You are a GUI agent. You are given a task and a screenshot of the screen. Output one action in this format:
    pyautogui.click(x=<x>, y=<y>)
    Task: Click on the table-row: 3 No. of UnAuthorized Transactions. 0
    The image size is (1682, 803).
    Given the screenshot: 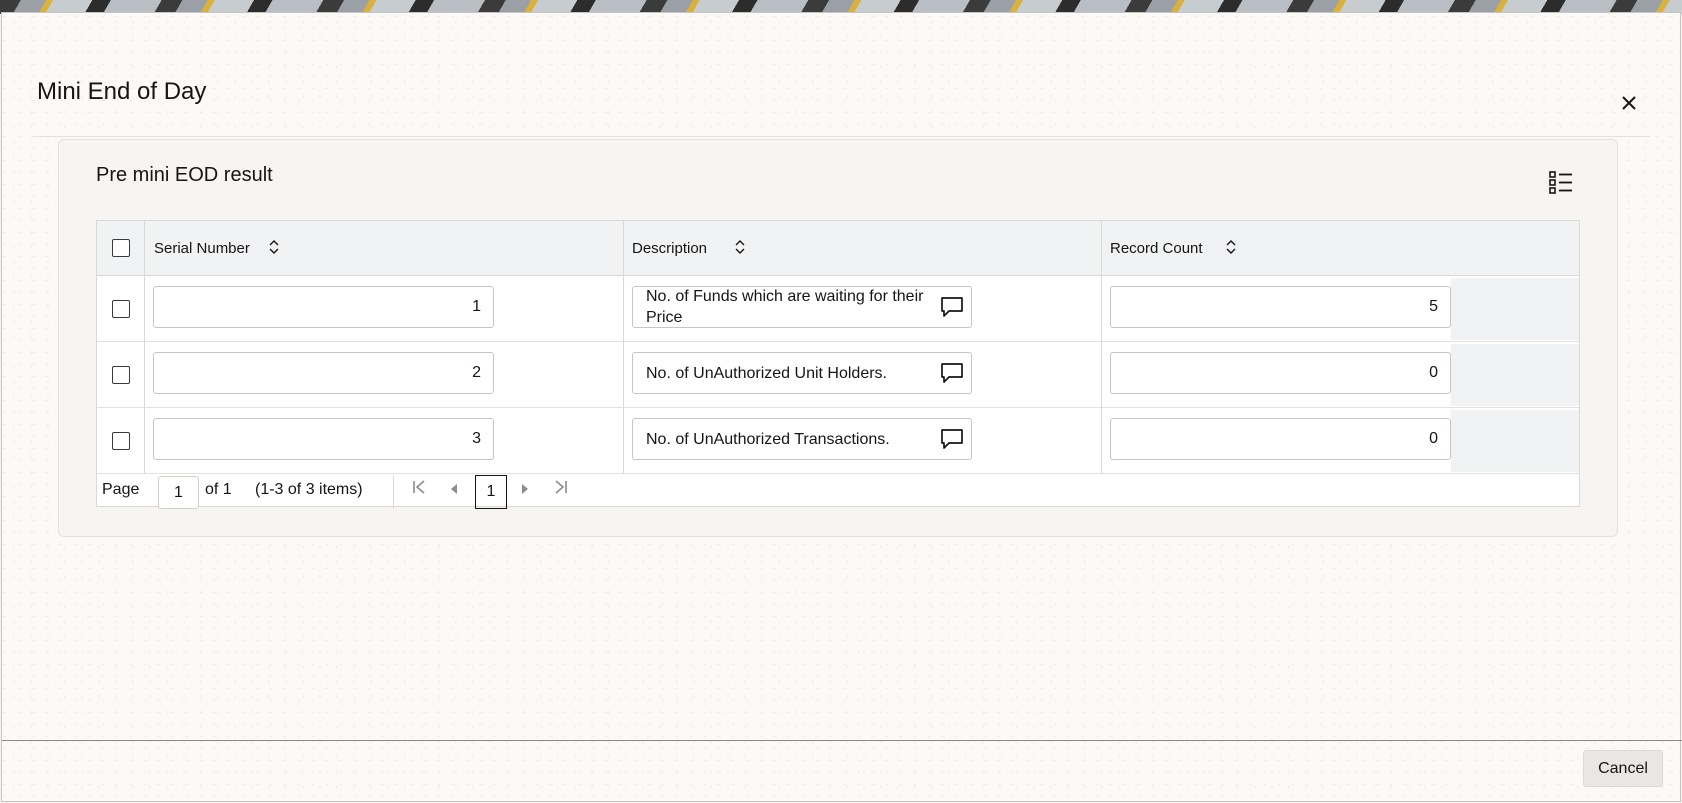 What is the action you would take?
    pyautogui.click(x=838, y=441)
    